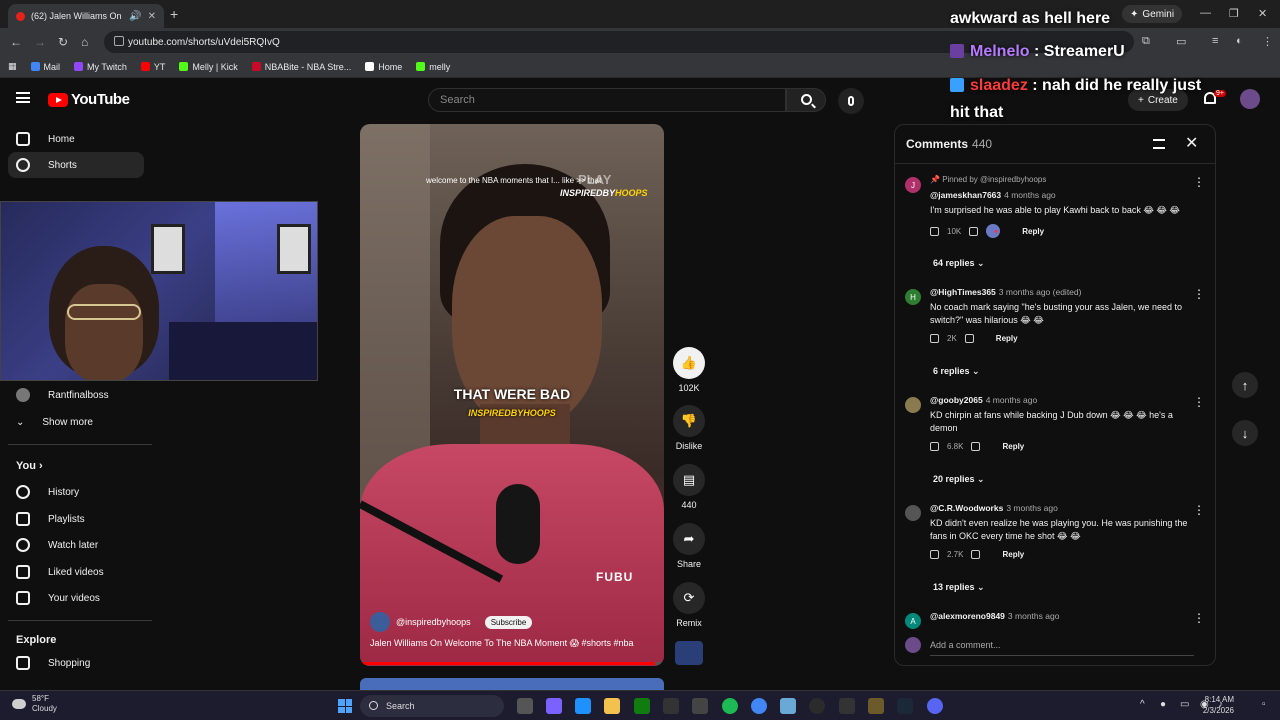  I want to click on chrome-icon, so click(759, 706).